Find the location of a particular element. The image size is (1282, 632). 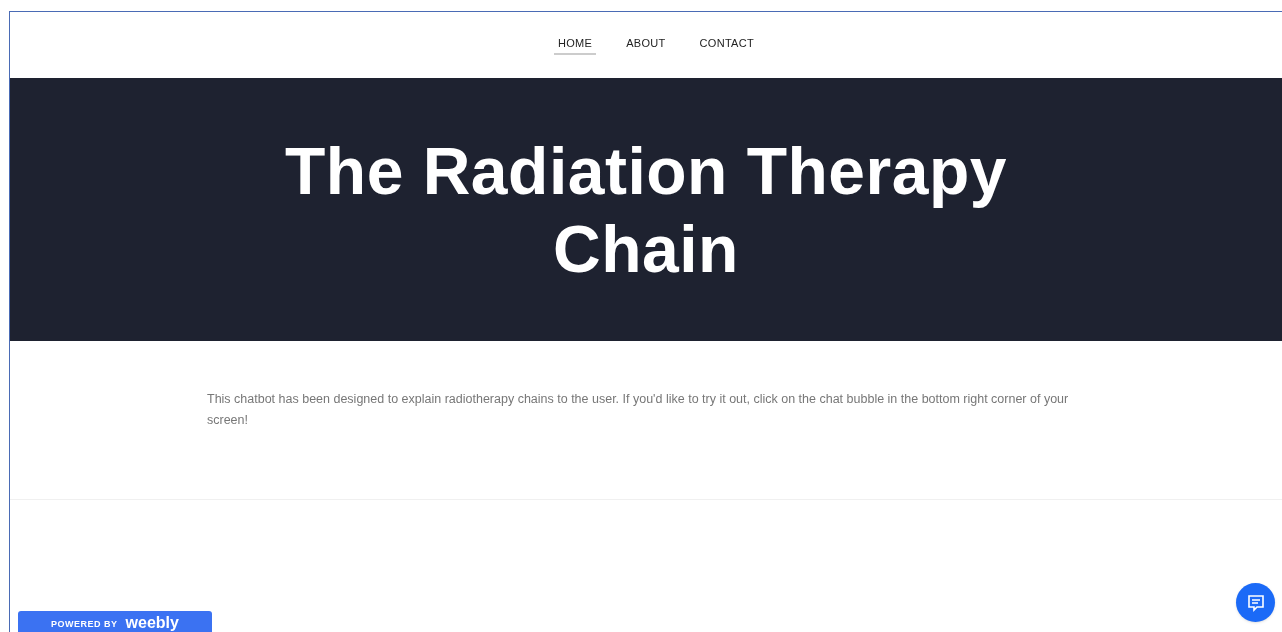

nav-link: ABOUT is located at coordinates (646, 45).